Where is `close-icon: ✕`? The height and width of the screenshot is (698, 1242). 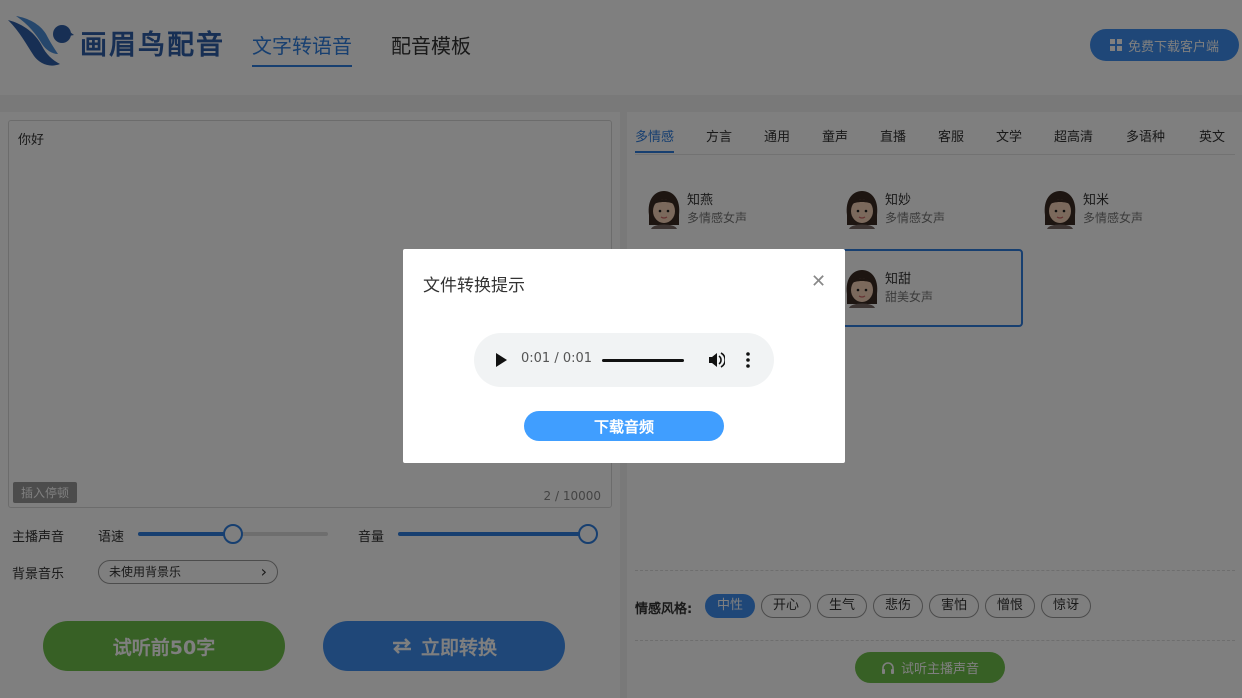 close-icon: ✕ is located at coordinates (818, 281).